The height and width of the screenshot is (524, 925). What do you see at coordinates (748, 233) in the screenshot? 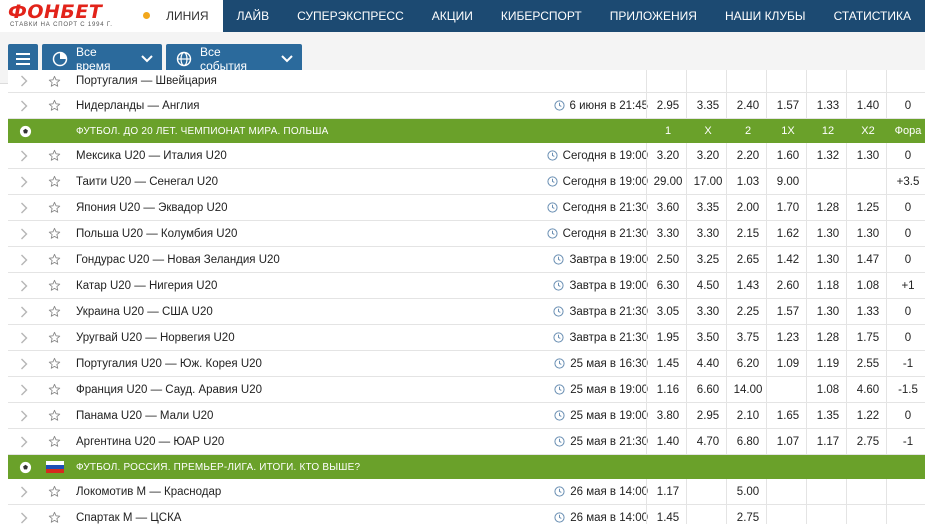
I see `odds-2: 2.15` at bounding box center [748, 233].